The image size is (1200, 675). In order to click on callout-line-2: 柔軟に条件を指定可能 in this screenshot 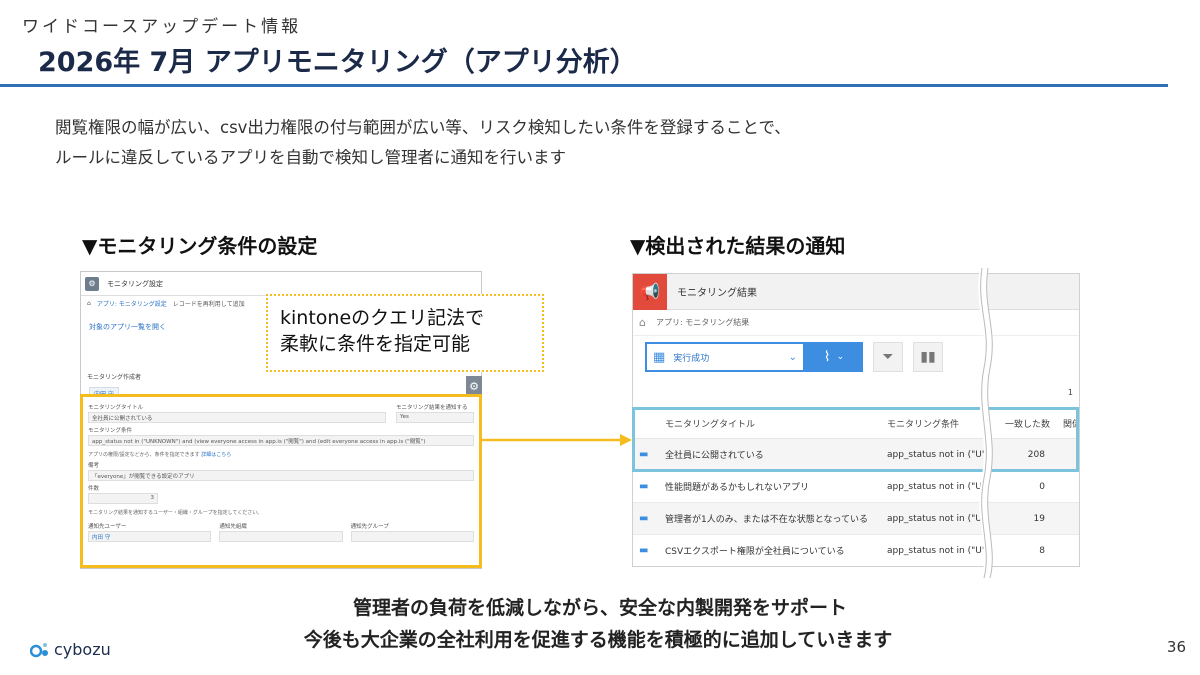, I will do `click(375, 344)`.